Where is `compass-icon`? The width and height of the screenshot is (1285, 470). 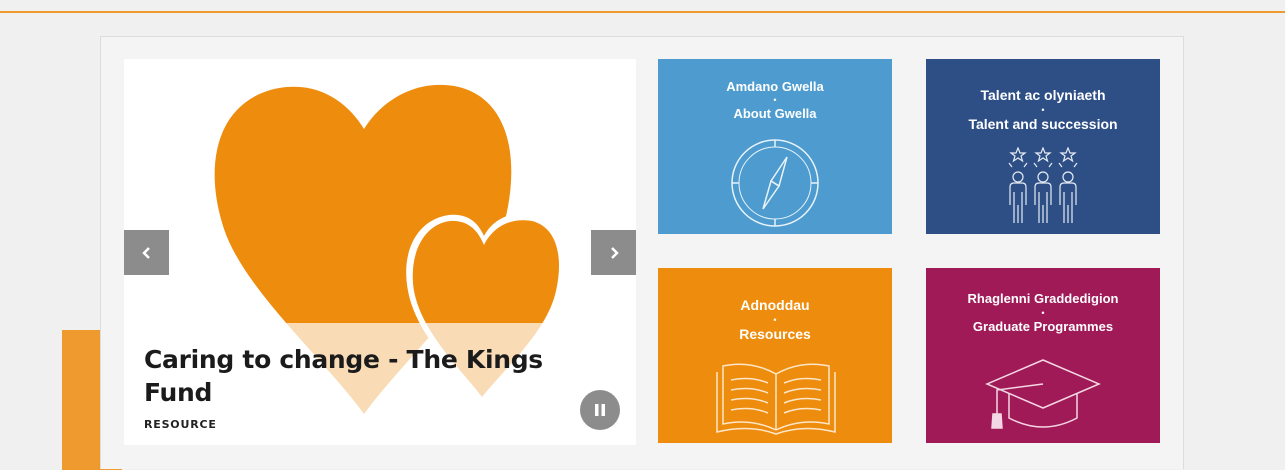 compass-icon is located at coordinates (775, 183).